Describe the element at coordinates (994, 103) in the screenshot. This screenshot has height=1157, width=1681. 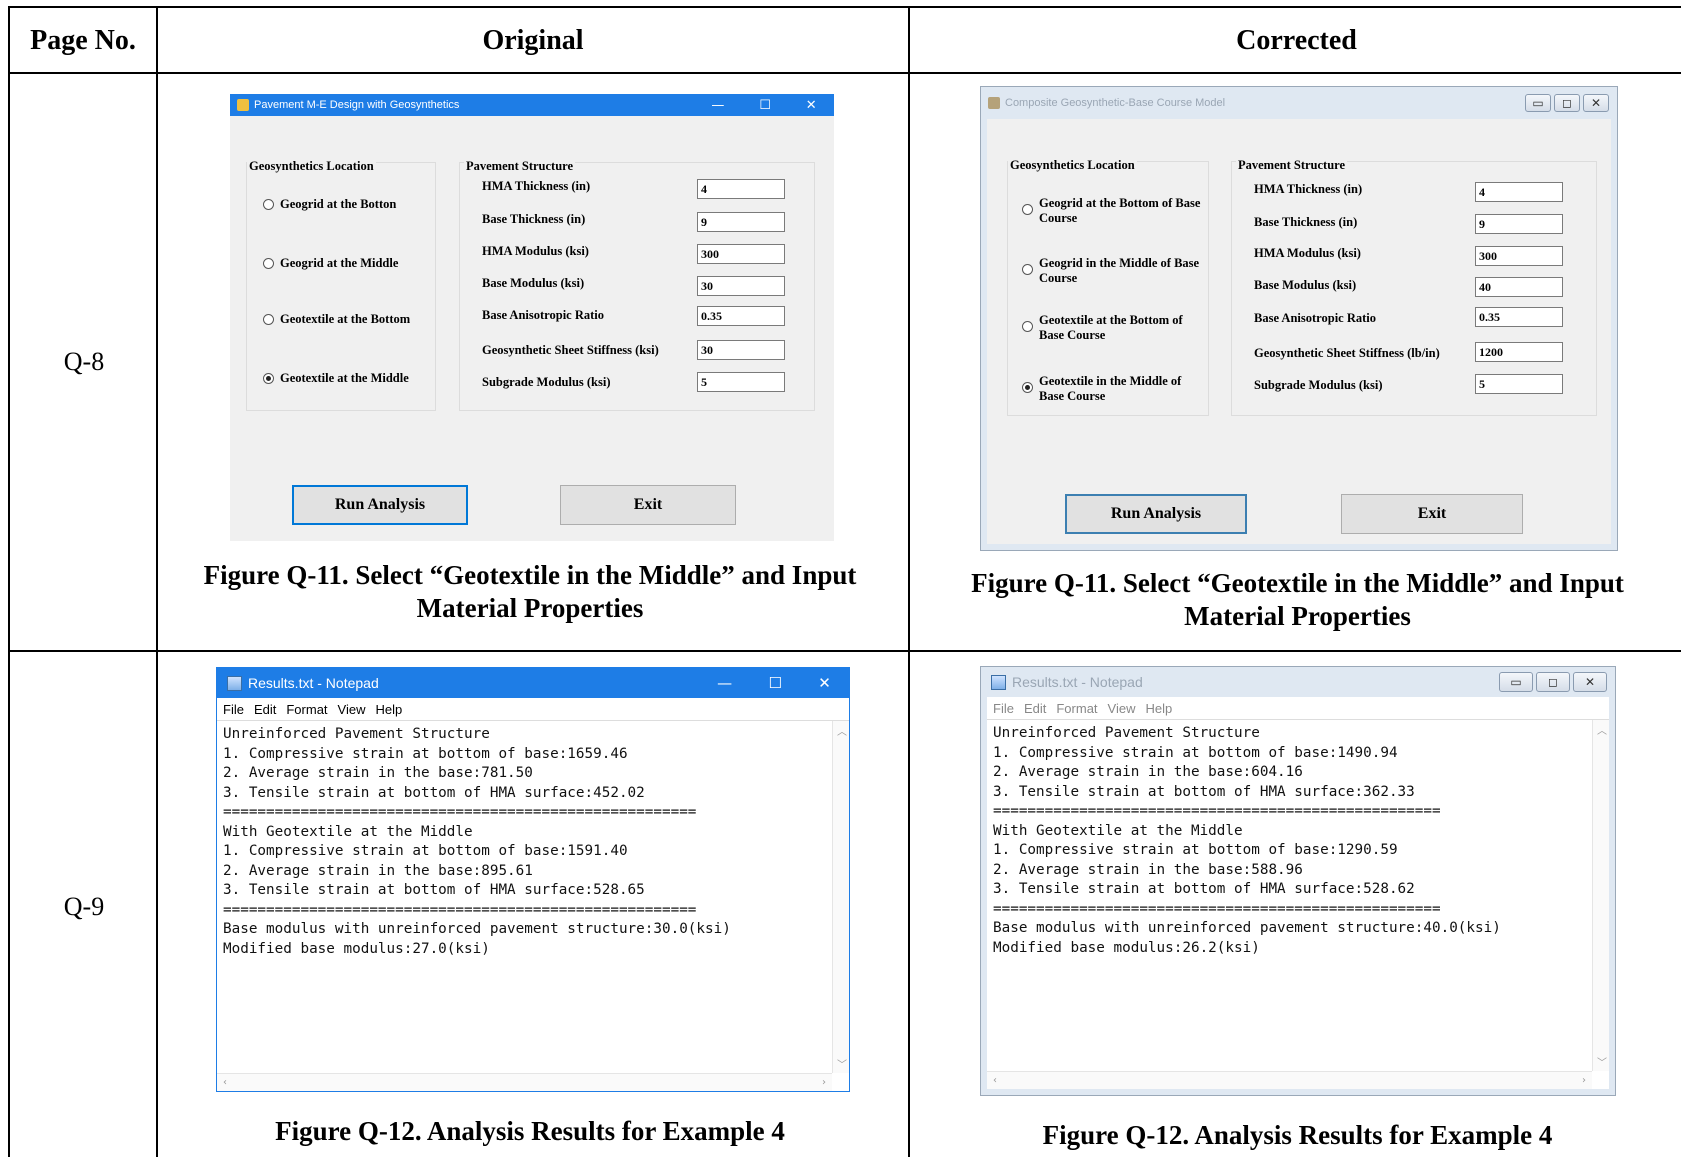
I see `app-icon` at that location.